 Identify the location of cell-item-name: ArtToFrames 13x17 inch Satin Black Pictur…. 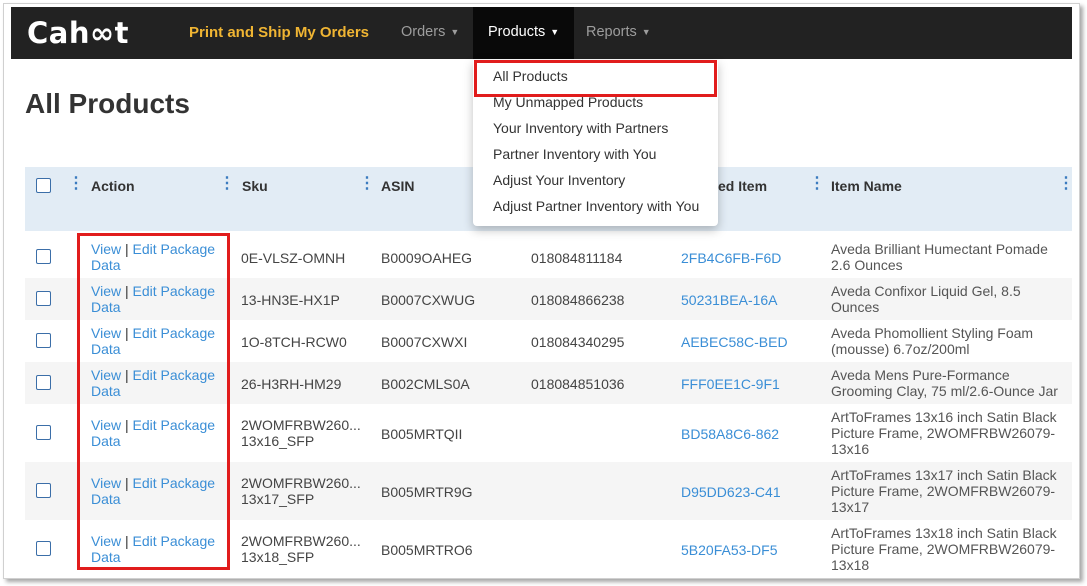
(944, 491).